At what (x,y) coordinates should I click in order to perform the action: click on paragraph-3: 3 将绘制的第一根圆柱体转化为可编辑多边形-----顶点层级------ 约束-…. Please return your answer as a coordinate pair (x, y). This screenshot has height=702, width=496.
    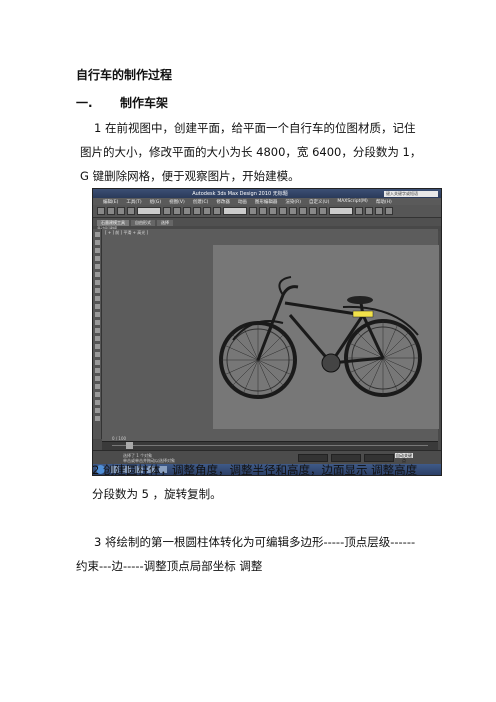
    Looking at the image, I should click on (256, 554).